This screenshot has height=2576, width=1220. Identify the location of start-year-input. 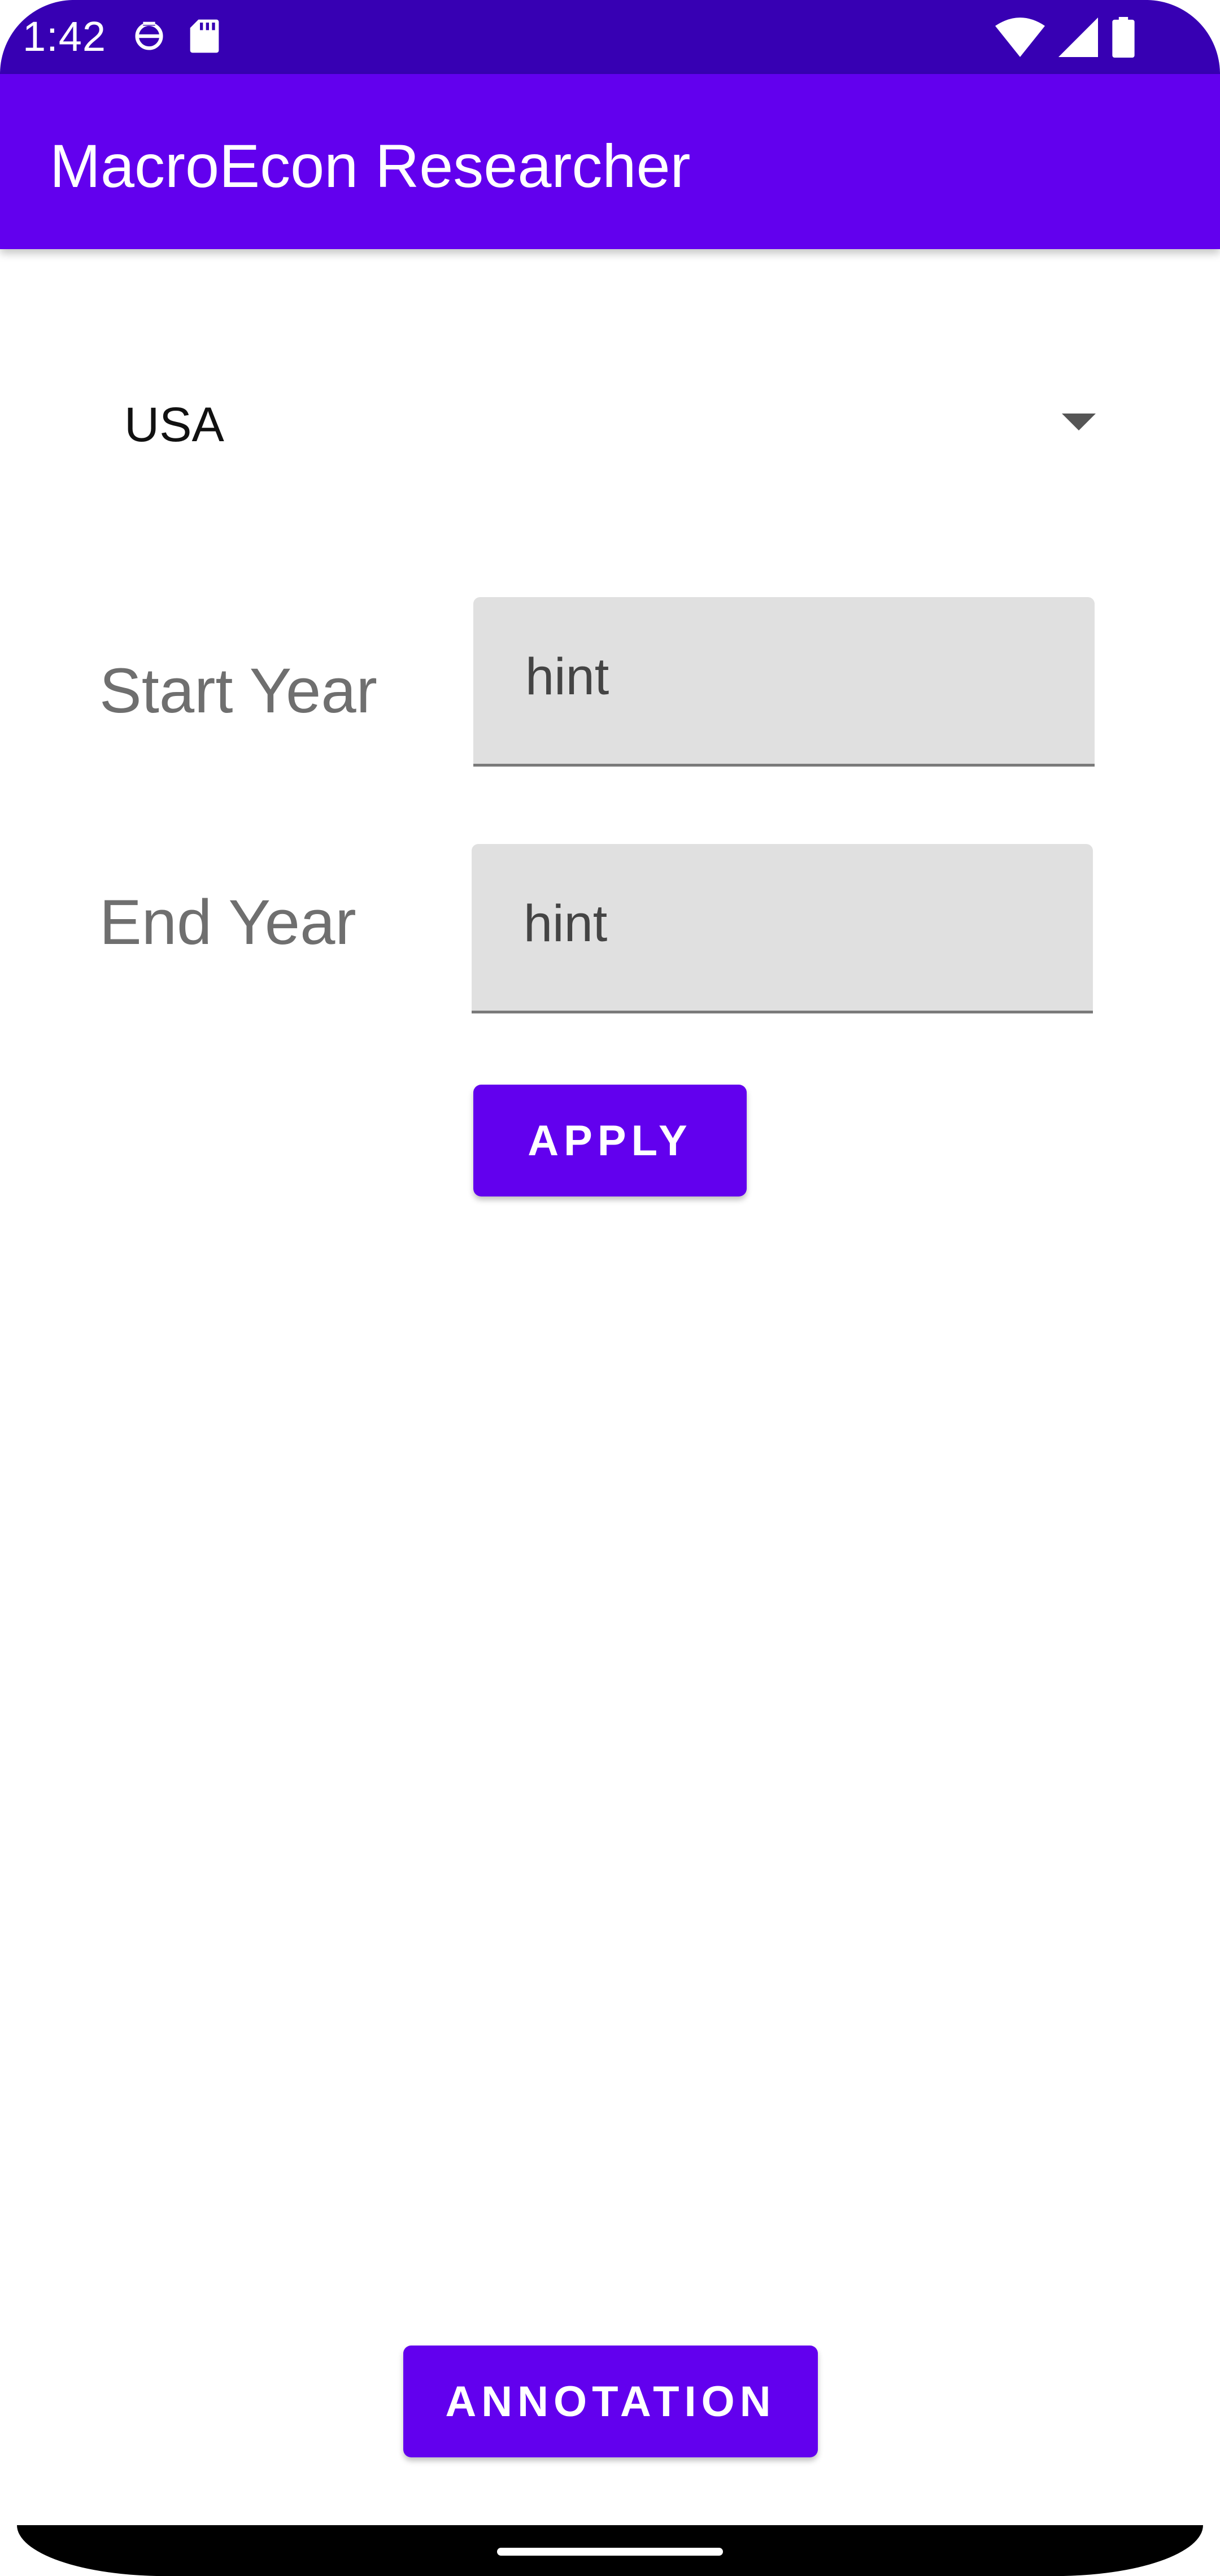
(779, 676).